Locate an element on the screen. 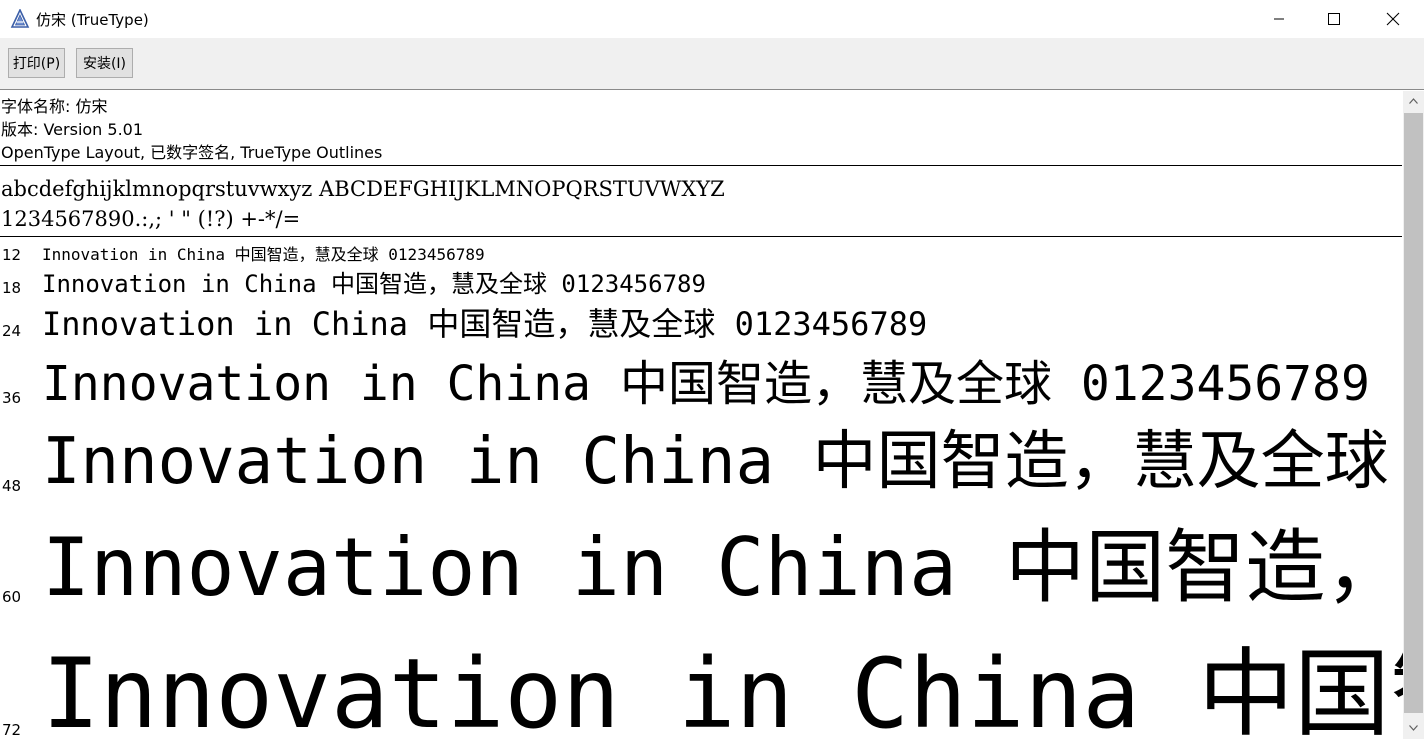  scroll-up-button is located at coordinates (1413, 101).